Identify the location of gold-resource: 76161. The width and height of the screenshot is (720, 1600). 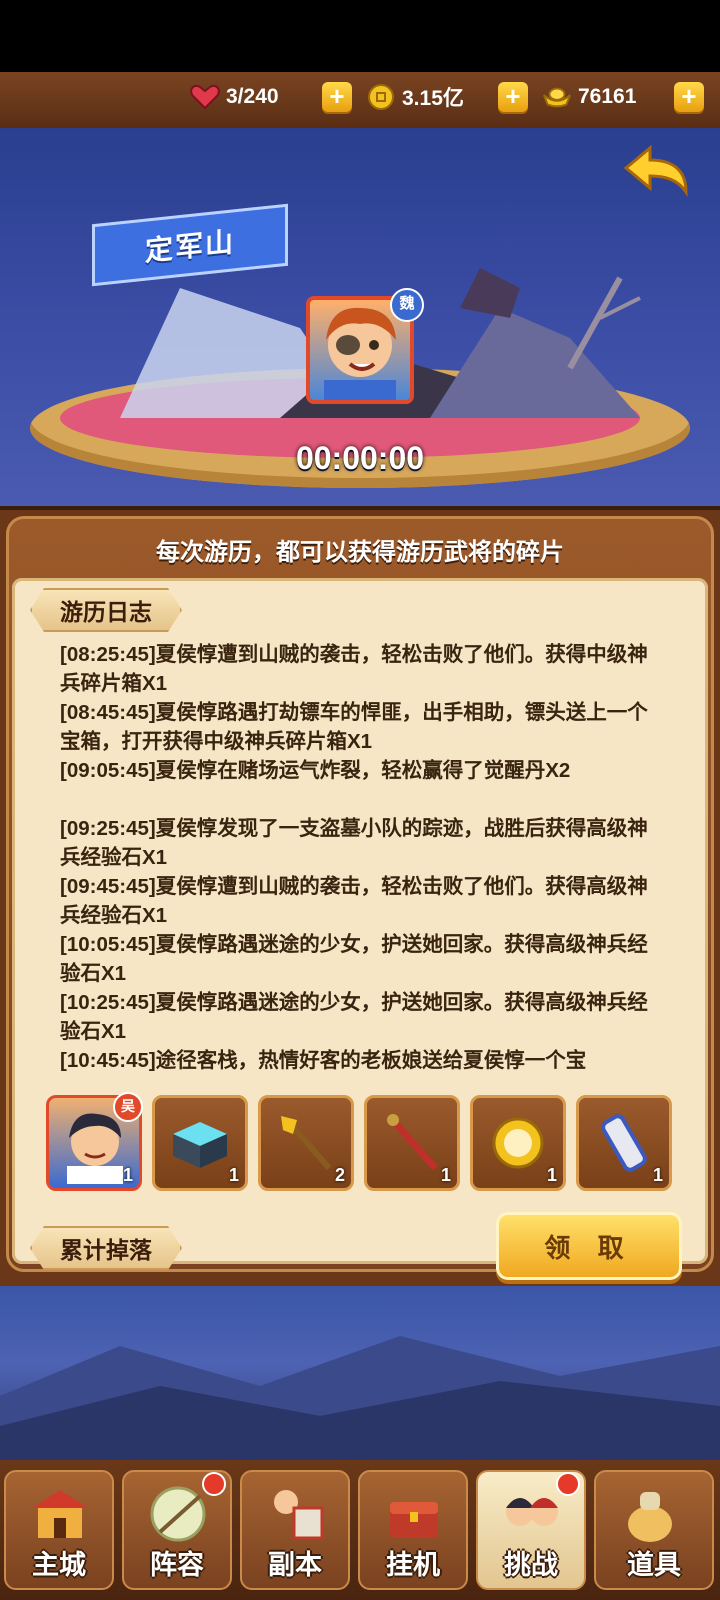
(589, 97).